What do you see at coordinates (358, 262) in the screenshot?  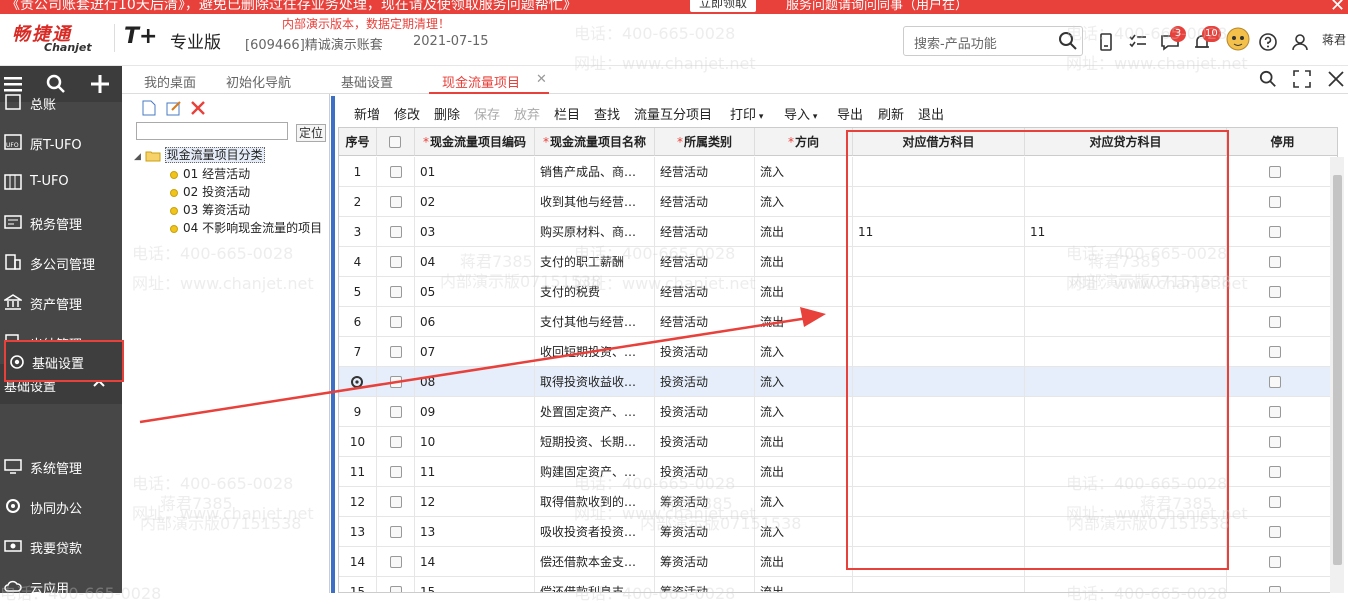 I see `cell-no: 4` at bounding box center [358, 262].